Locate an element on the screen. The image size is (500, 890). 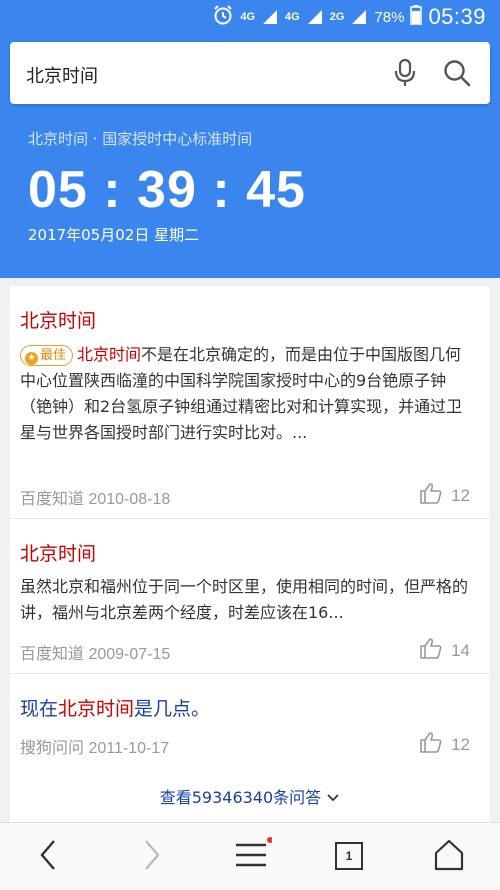
result-title: 现在北京时间是几点。 is located at coordinates (115, 707).